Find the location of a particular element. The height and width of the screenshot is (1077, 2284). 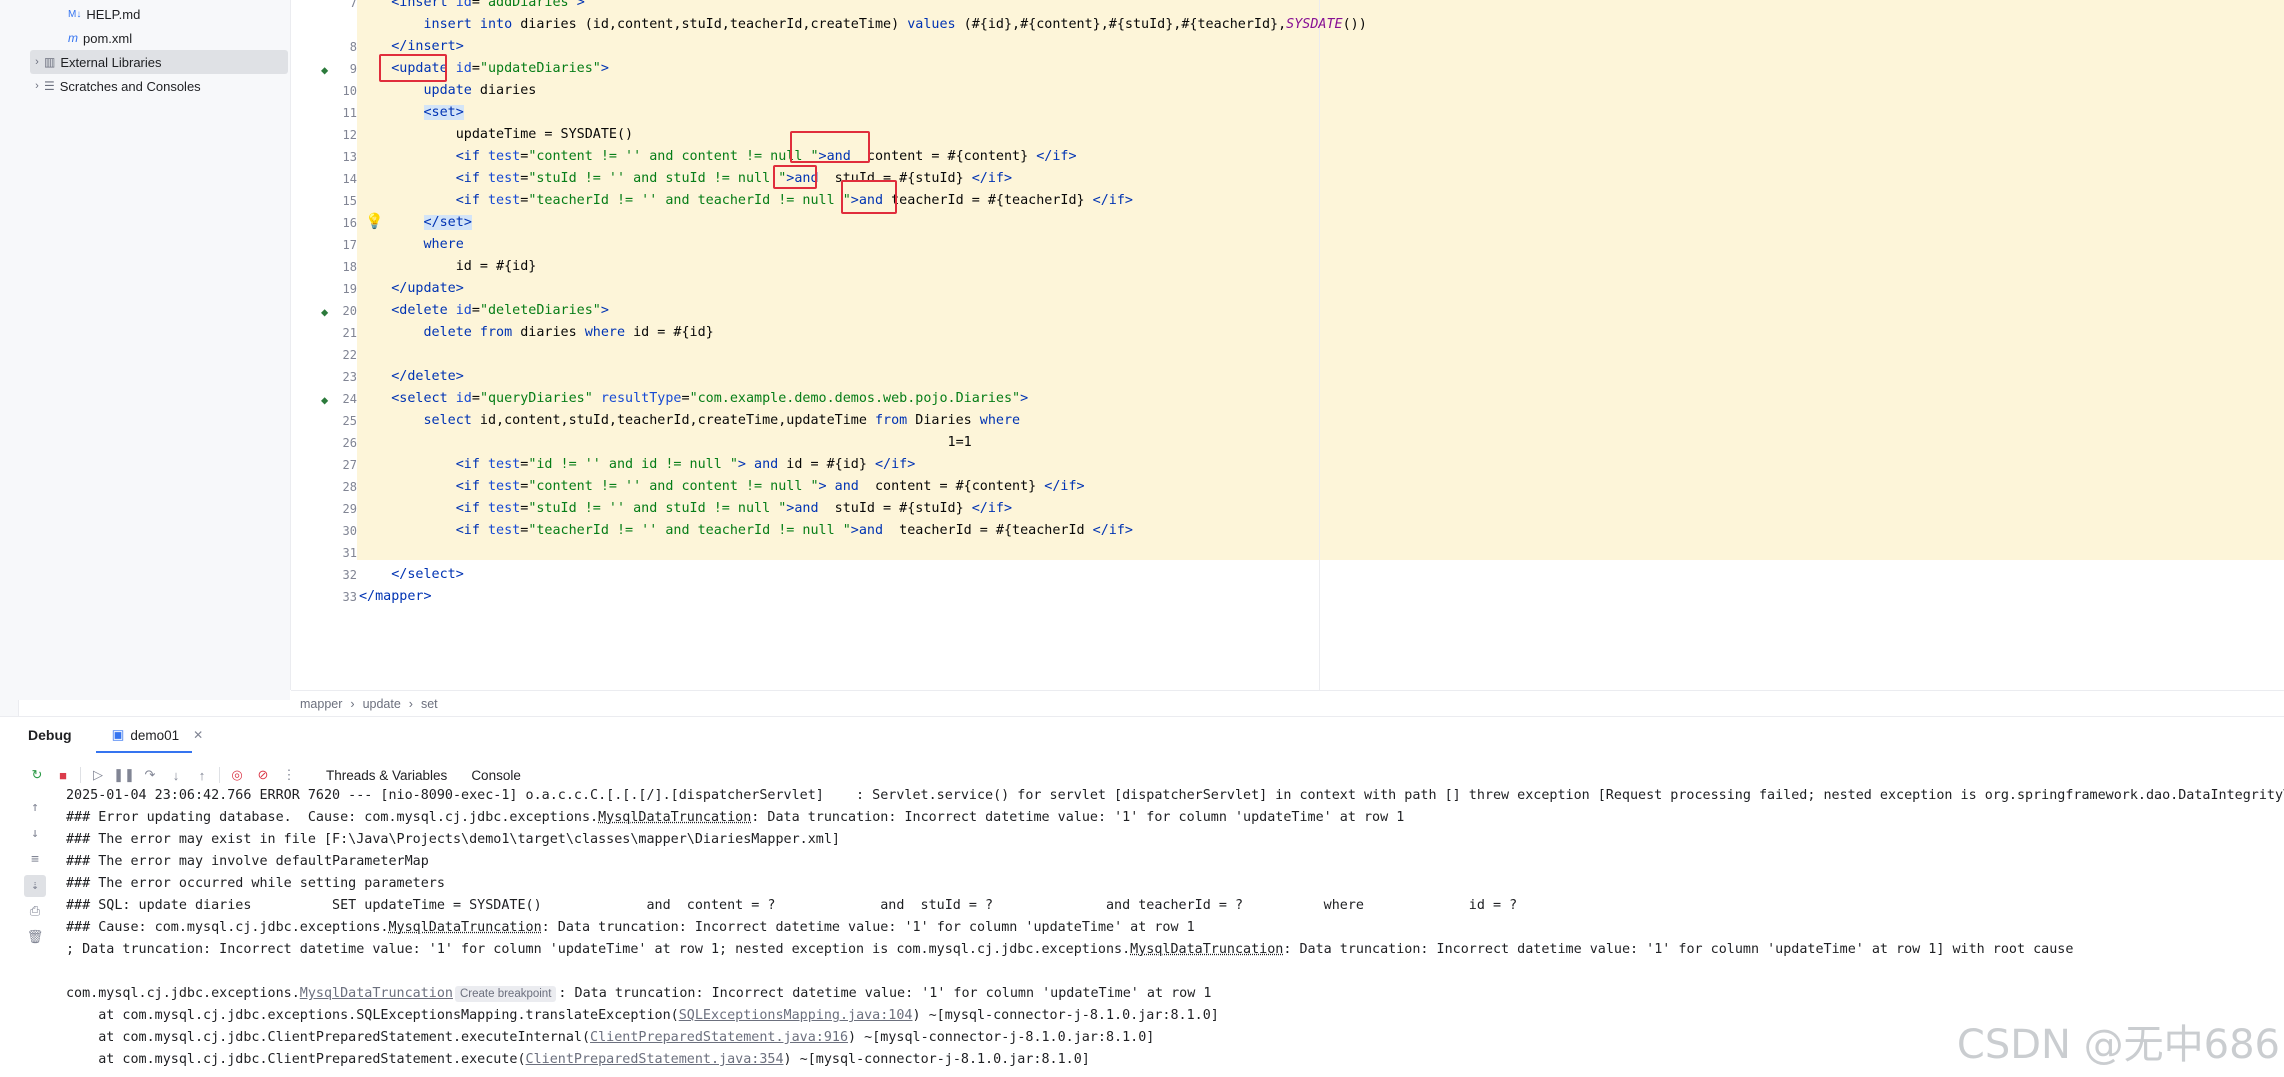

tree-item-external-libraries: › ▥ External Libraries is located at coordinates (159, 62).